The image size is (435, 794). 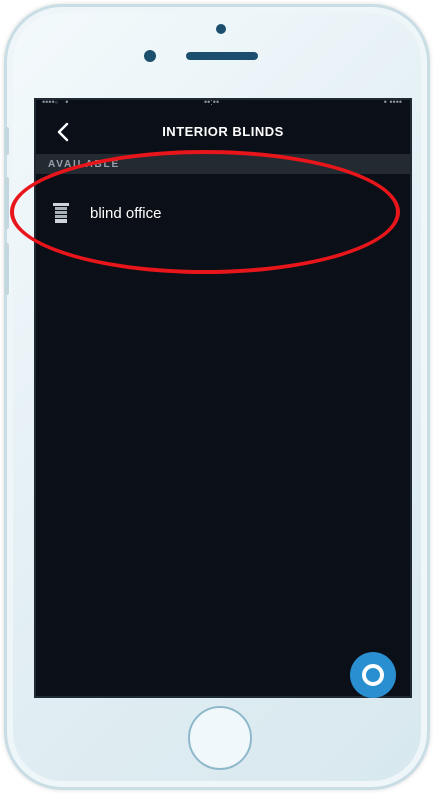 What do you see at coordinates (7, 141) in the screenshot?
I see `mute-switch` at bounding box center [7, 141].